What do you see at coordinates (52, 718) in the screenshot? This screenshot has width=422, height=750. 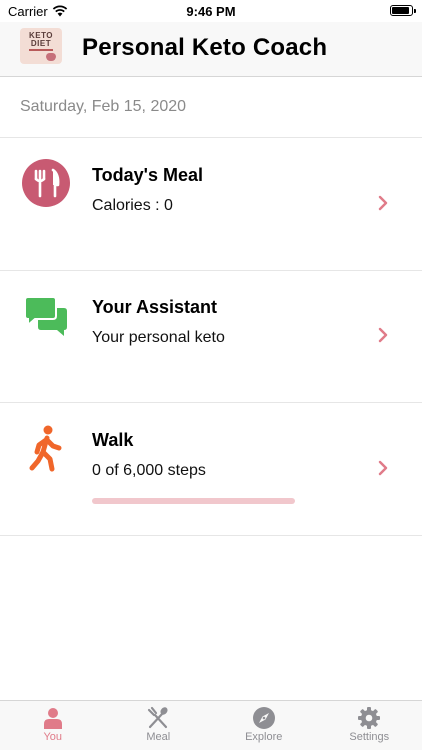 I see `person-icon` at bounding box center [52, 718].